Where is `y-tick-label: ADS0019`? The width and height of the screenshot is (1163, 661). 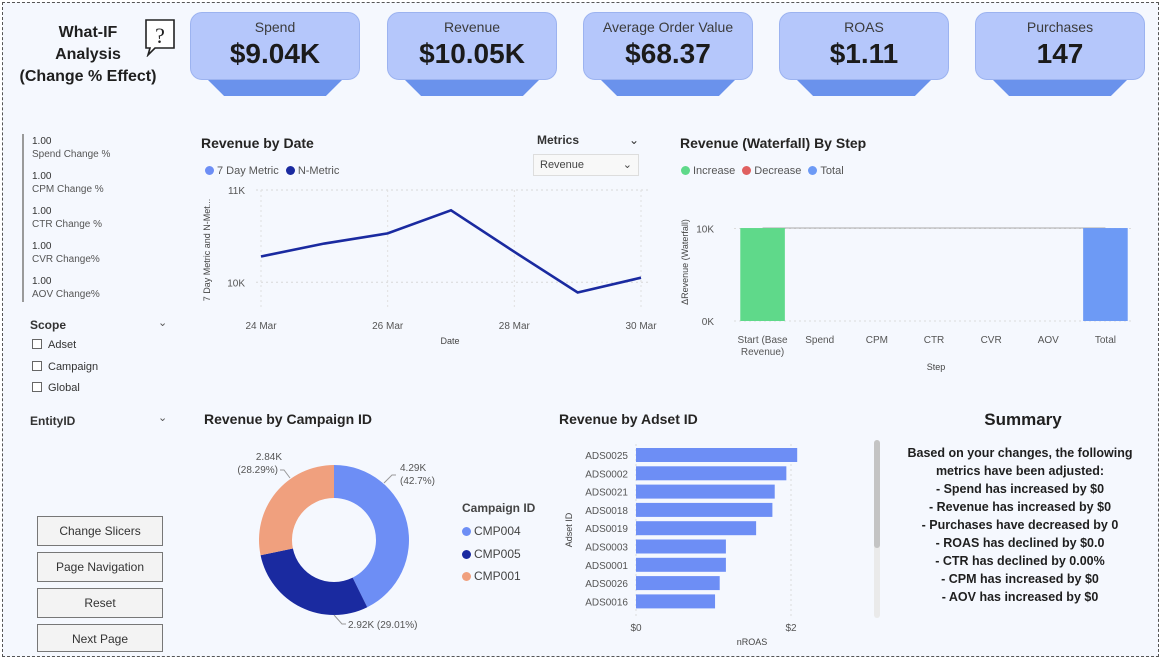 y-tick-label: ADS0019 is located at coordinates (606, 529).